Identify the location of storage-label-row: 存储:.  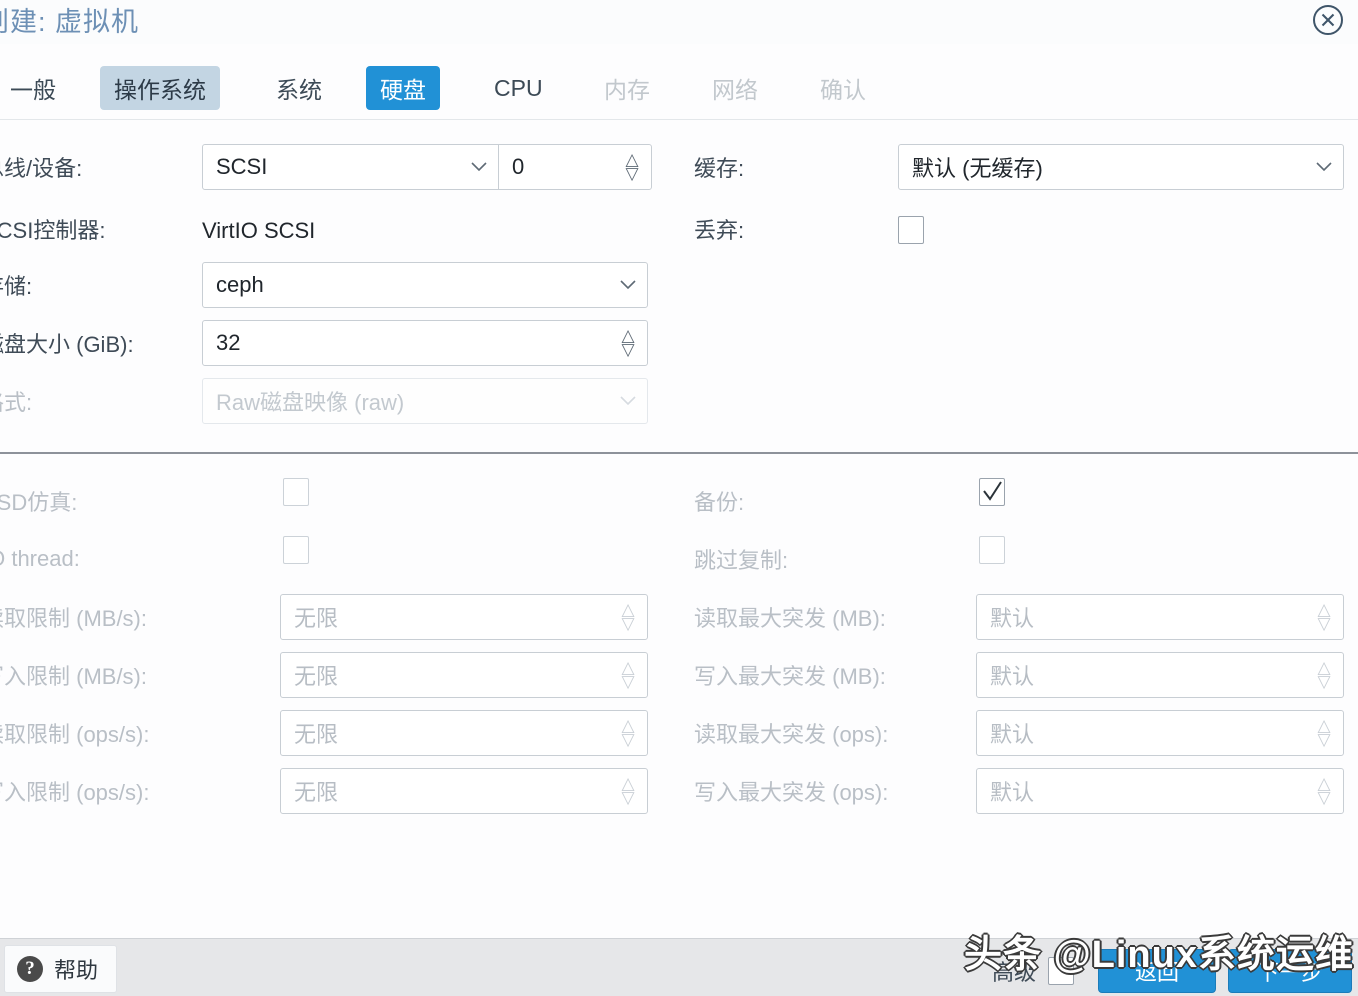
(16, 285).